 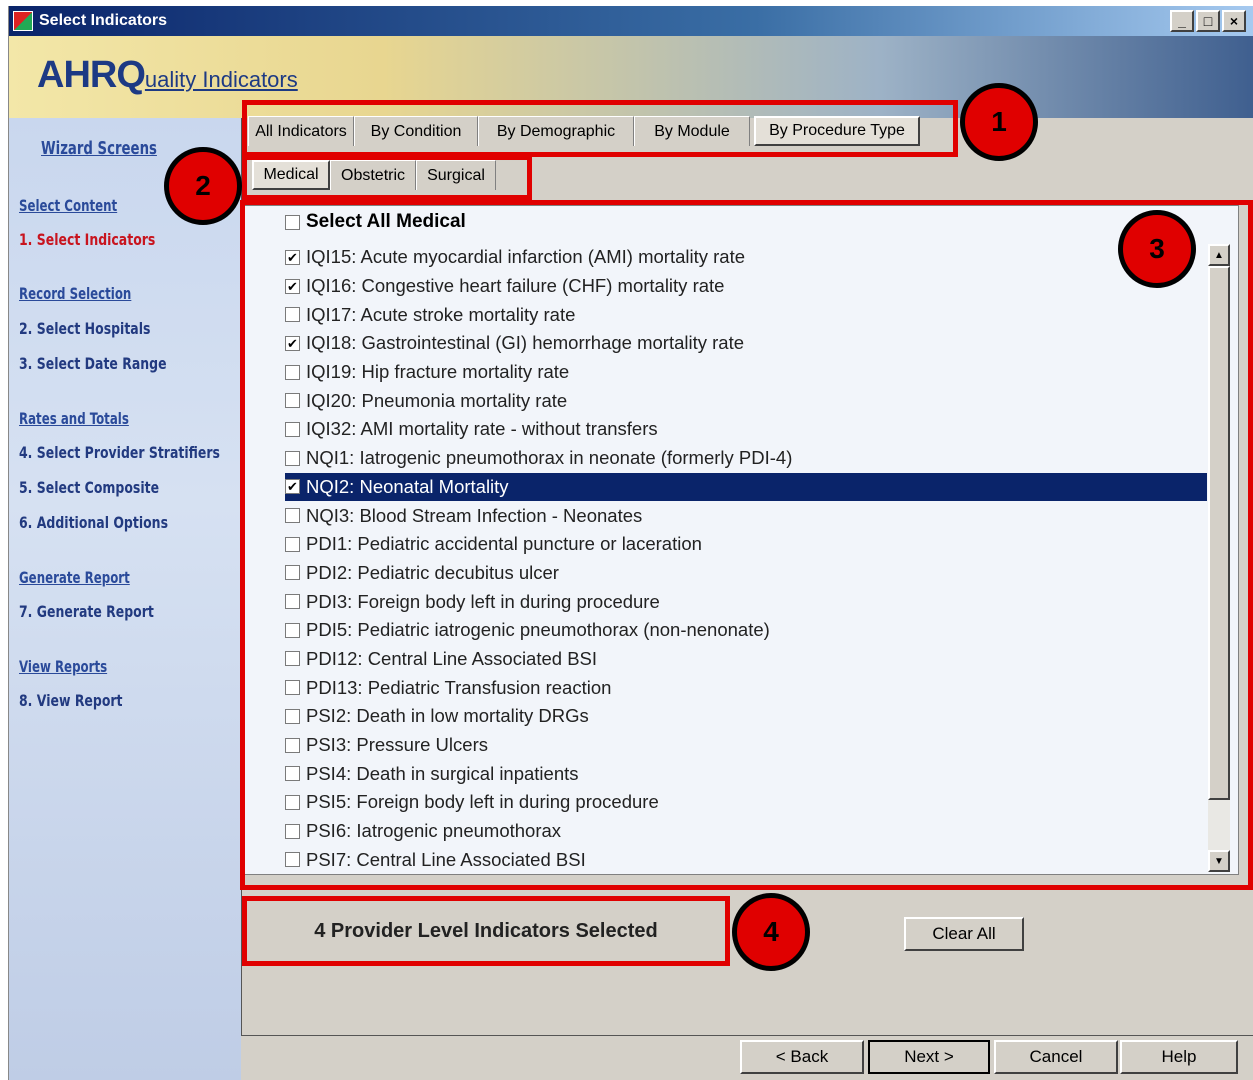 What do you see at coordinates (964, 934) in the screenshot?
I see `clear-all-button: Clear All` at bounding box center [964, 934].